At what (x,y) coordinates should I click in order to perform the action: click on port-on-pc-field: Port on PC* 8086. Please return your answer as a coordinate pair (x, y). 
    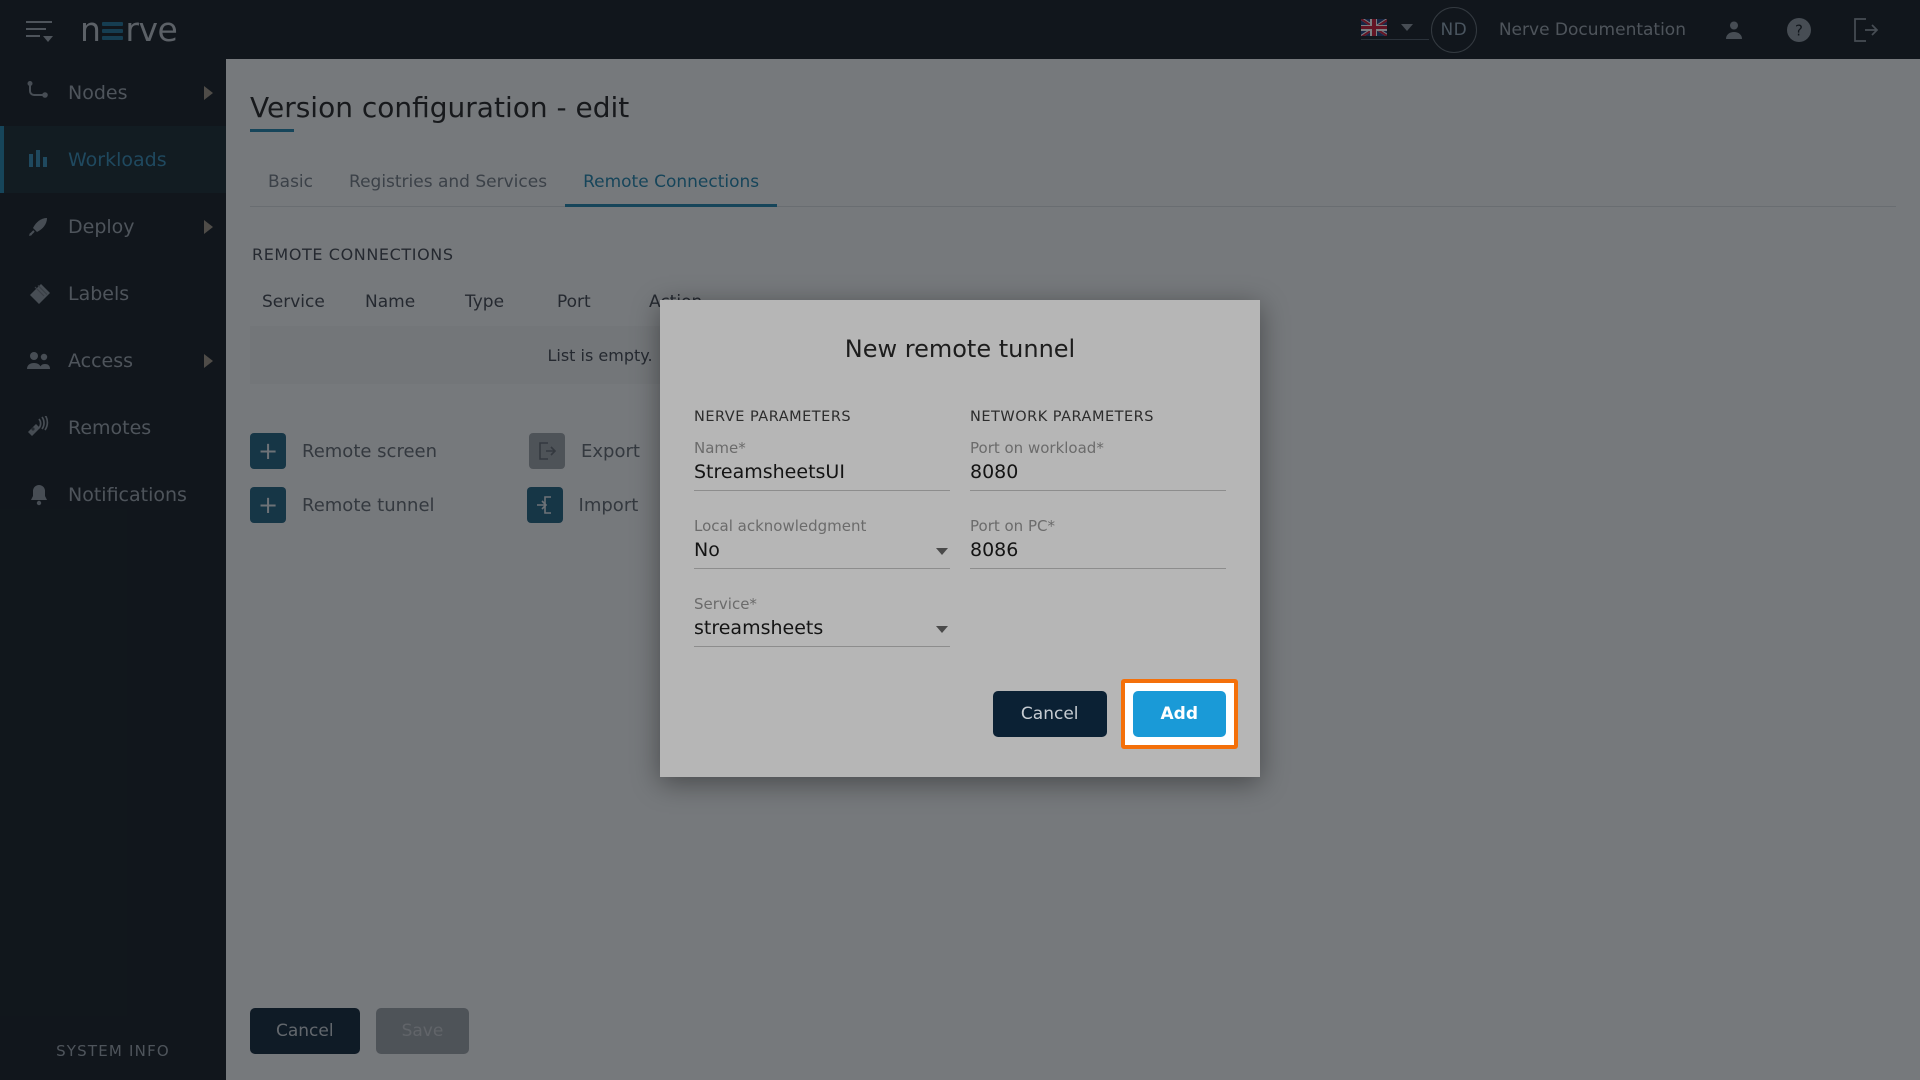
    Looking at the image, I should click on (1098, 543).